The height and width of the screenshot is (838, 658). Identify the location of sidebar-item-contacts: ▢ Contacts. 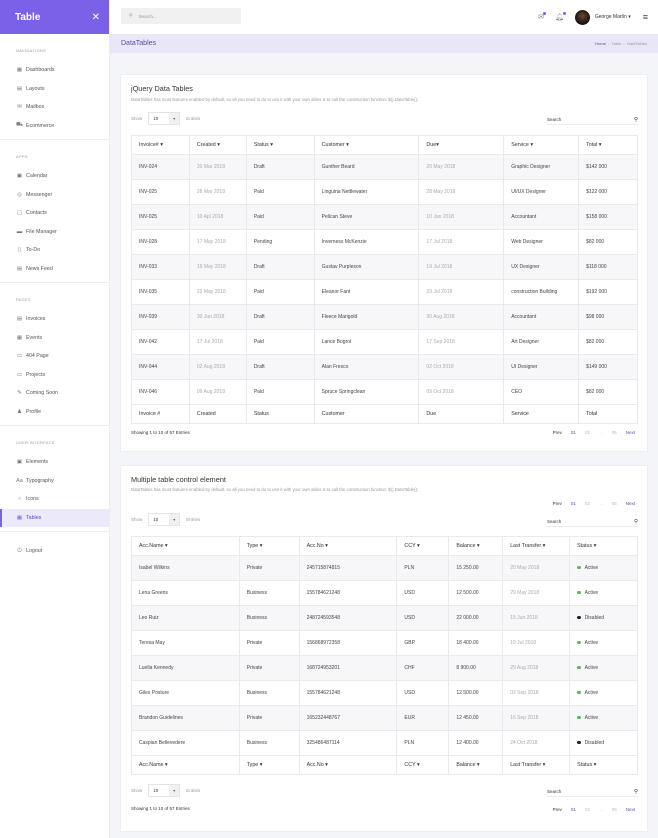
(54, 213).